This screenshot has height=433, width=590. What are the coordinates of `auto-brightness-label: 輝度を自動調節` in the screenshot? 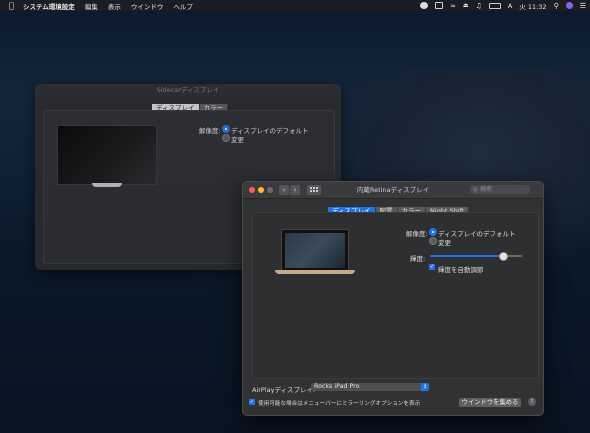 It's located at (461, 269).